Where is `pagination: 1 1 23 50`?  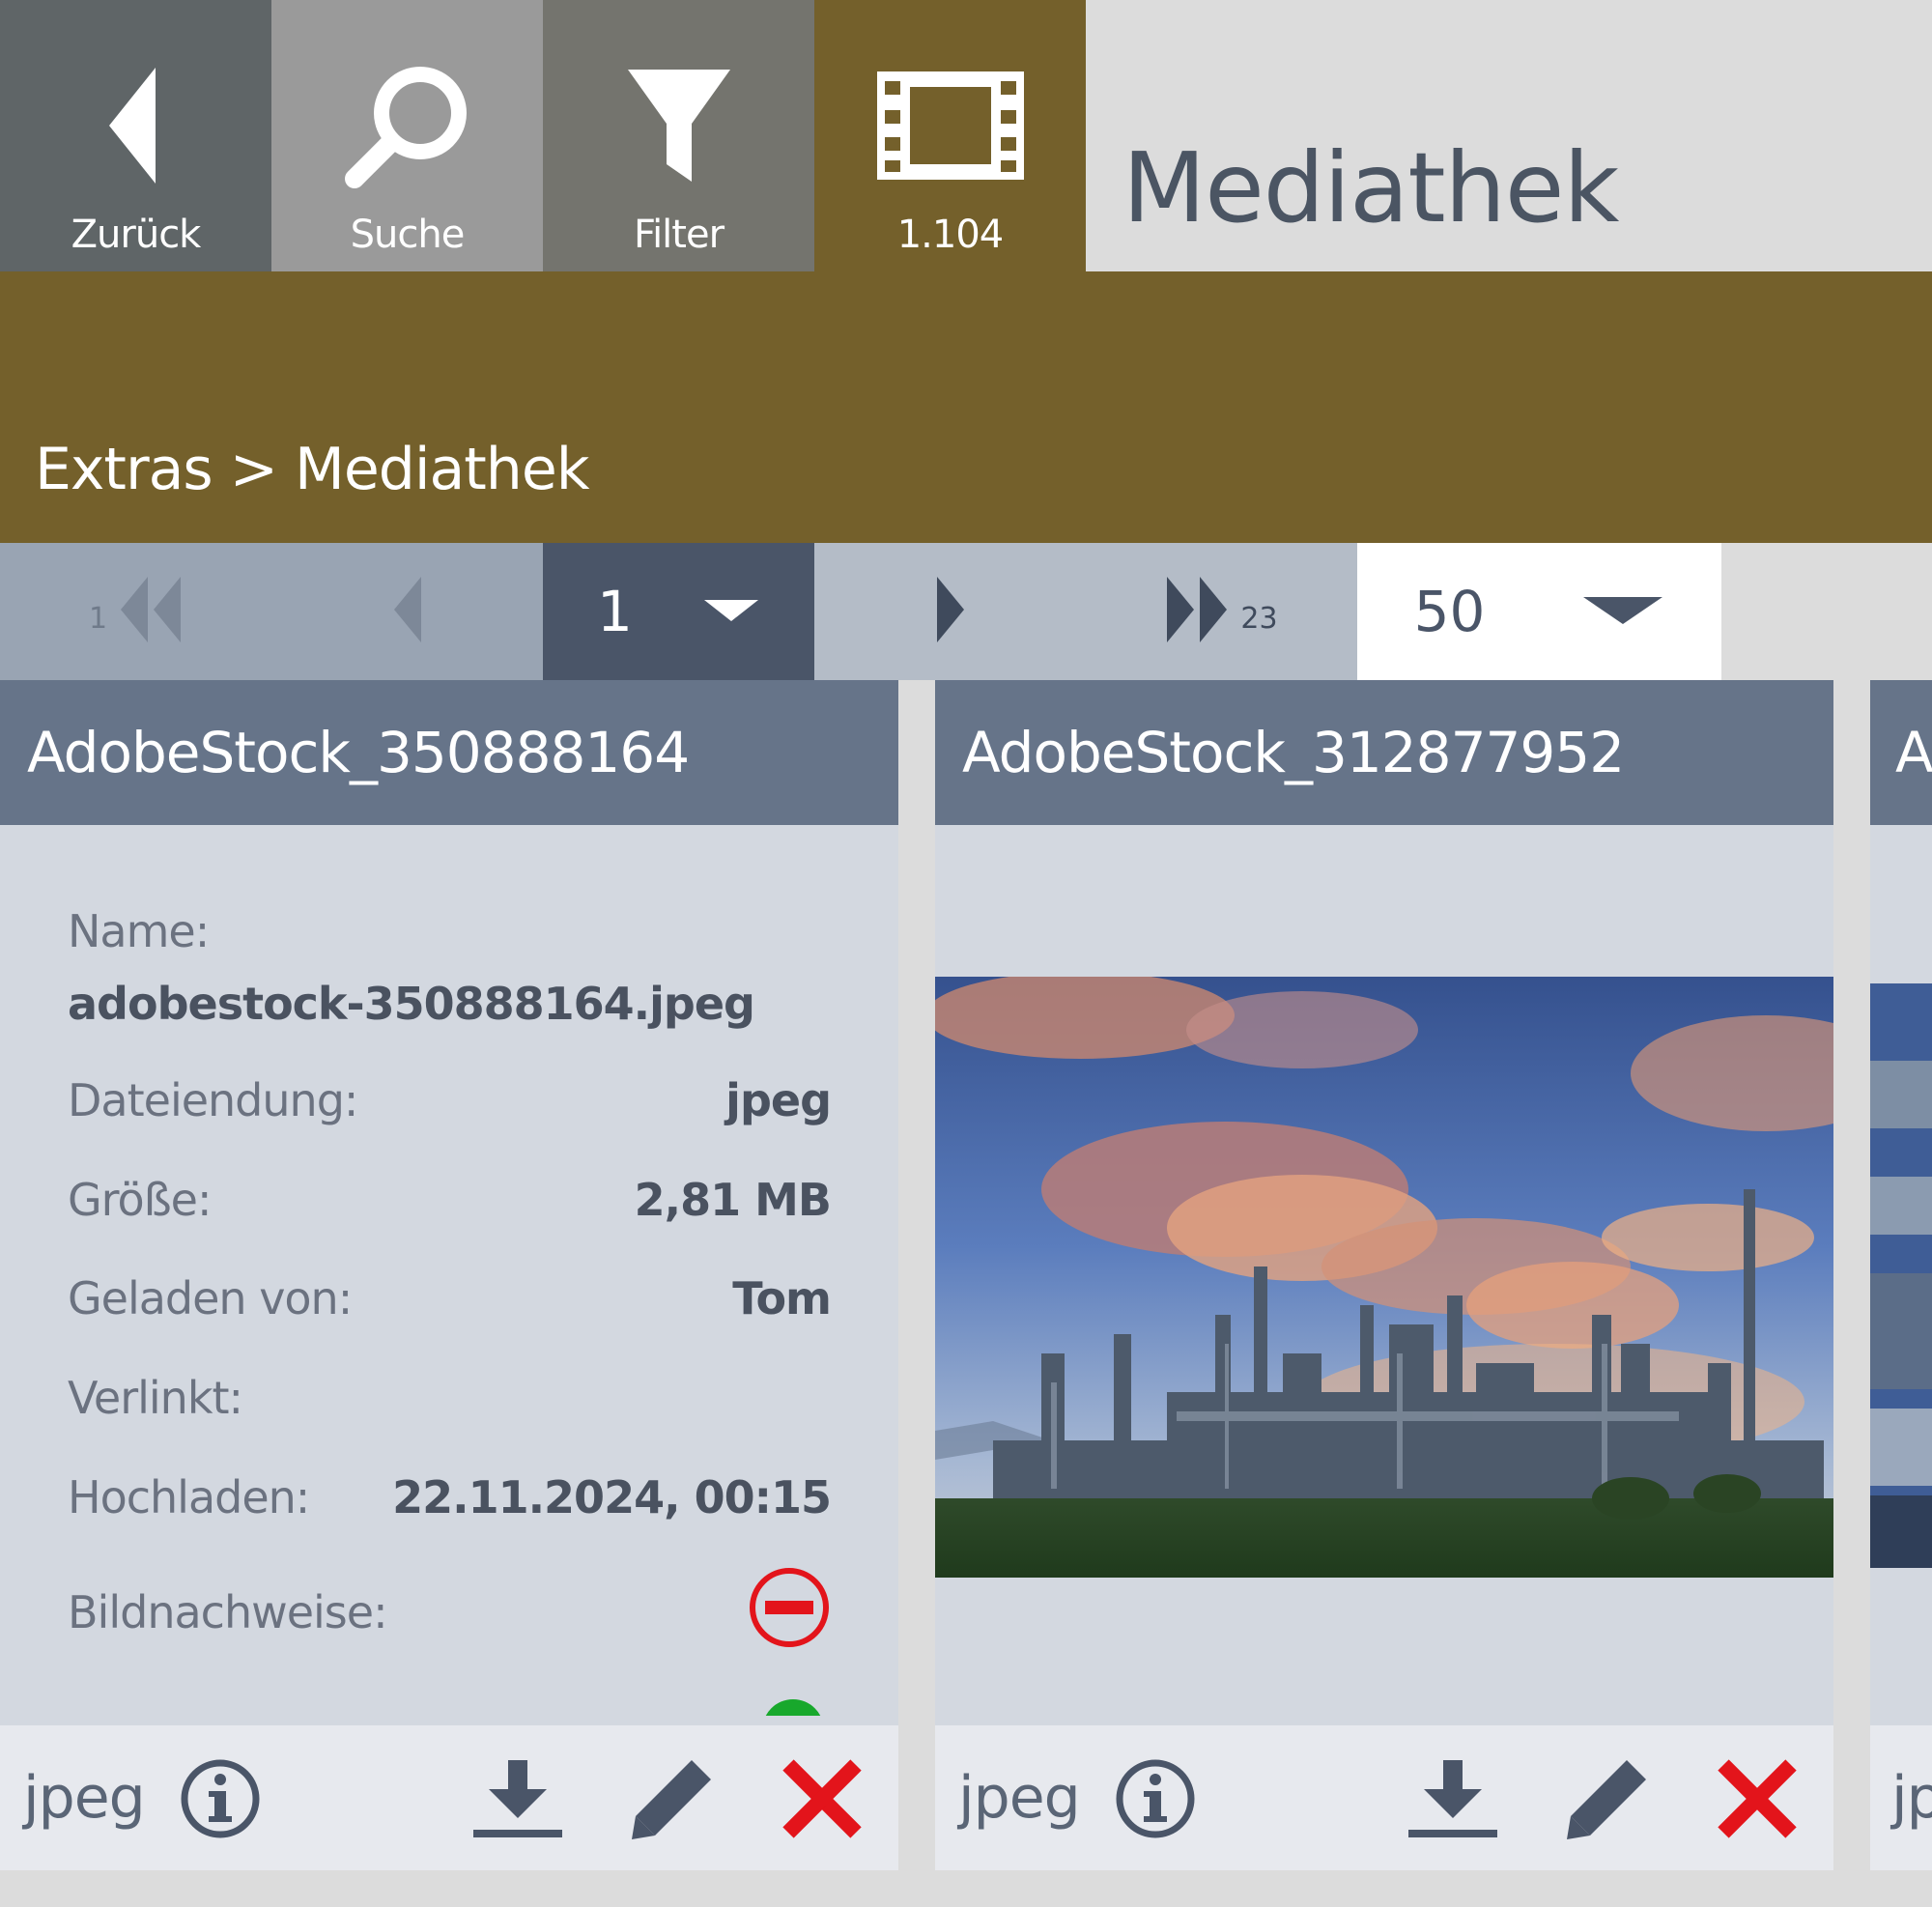 pagination: 1 1 23 50 is located at coordinates (966, 611).